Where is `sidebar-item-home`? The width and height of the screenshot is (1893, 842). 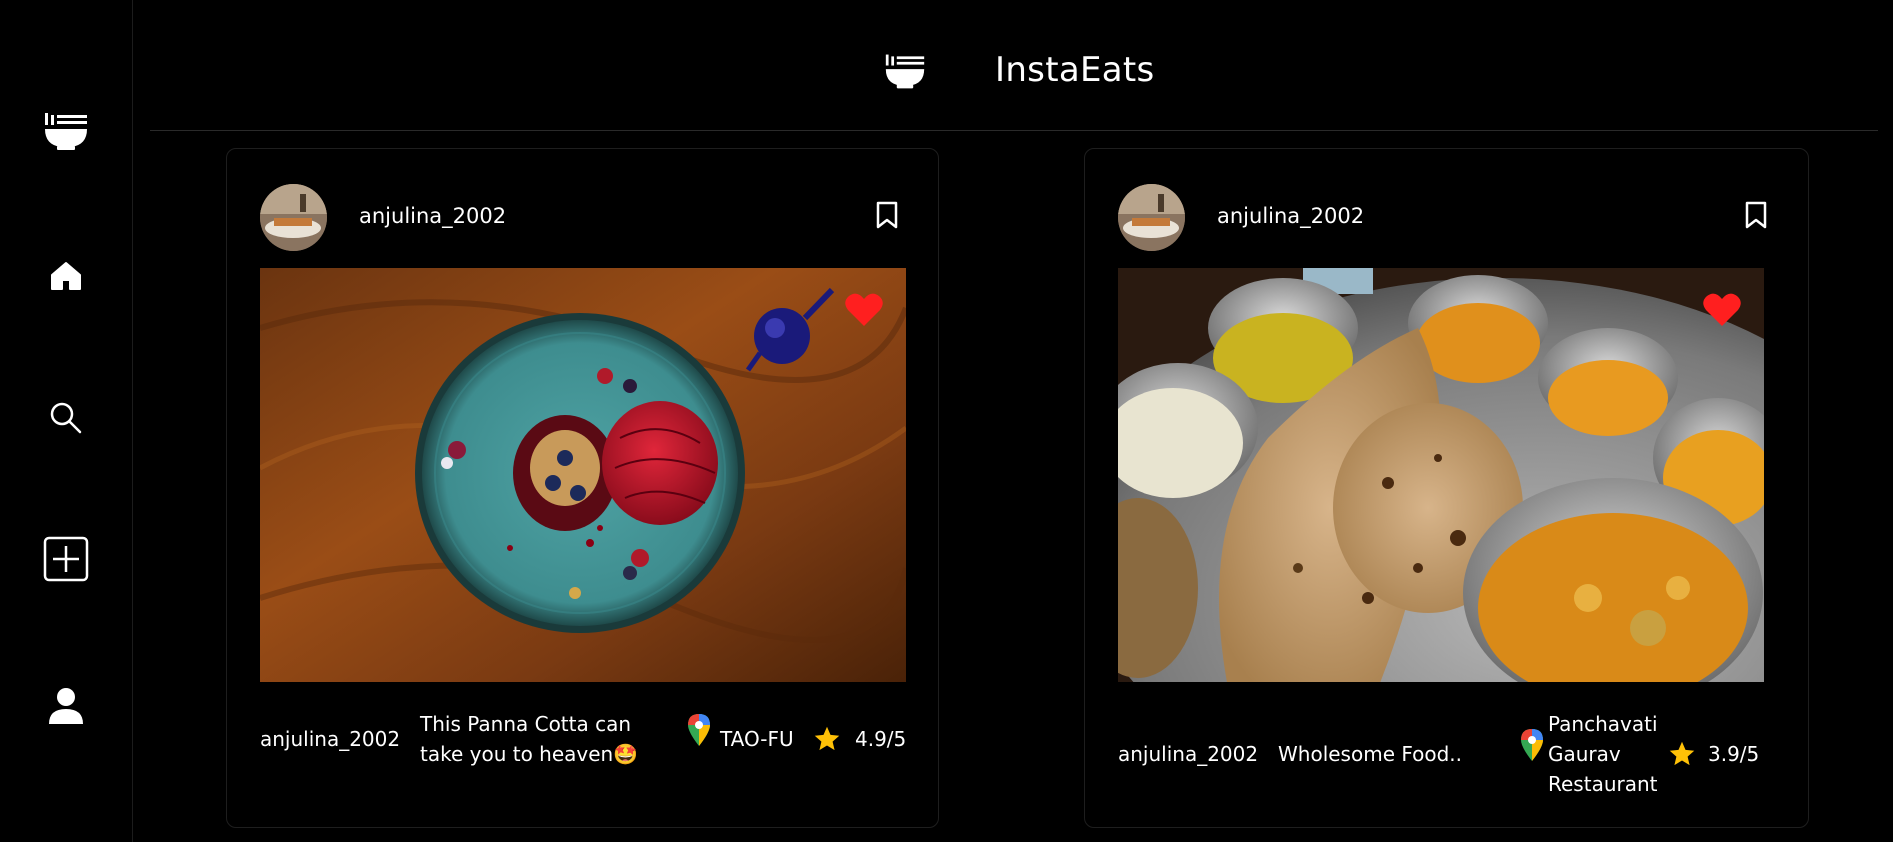 sidebar-item-home is located at coordinates (66, 276).